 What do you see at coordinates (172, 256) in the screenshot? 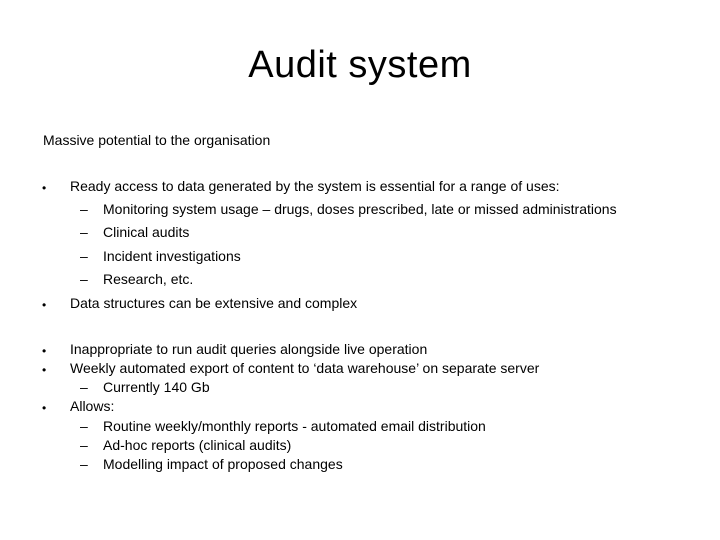
I see `sub-item-text: Incident investigations` at bounding box center [172, 256].